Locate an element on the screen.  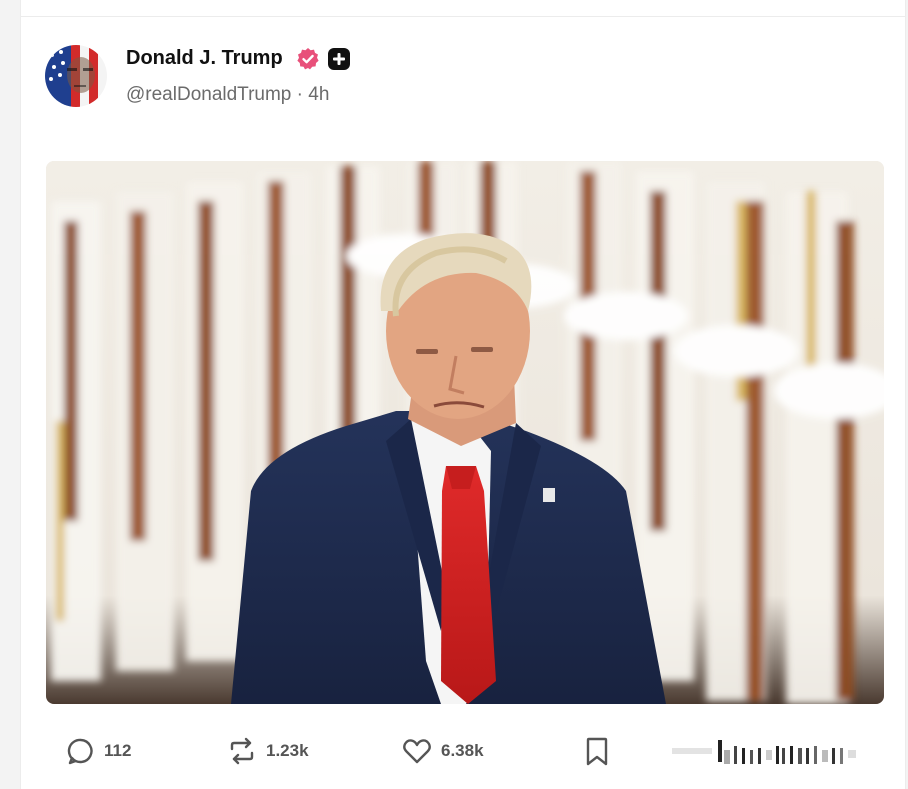
verified-badge-icon is located at coordinates (308, 59).